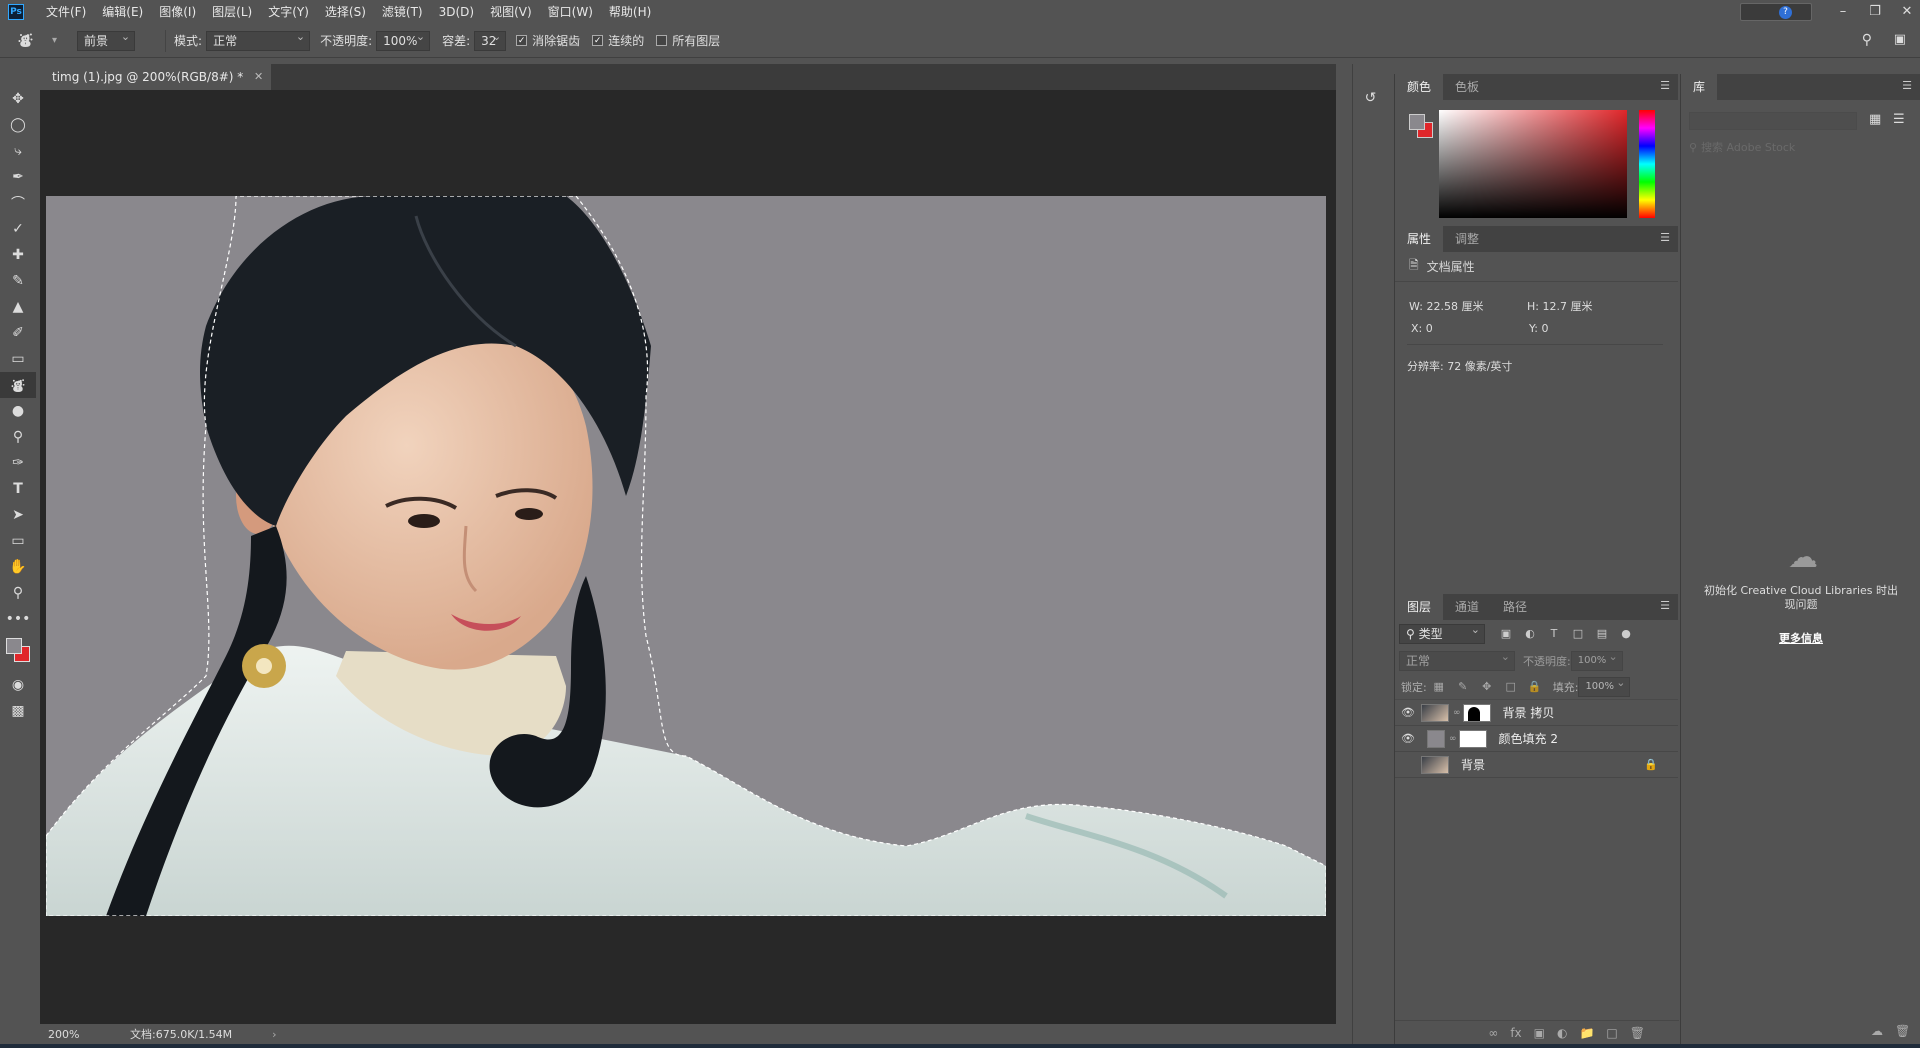 This screenshot has height=1048, width=1920. Describe the element at coordinates (345, 12) in the screenshot. I see `menu-item: 选择(S)` at that location.